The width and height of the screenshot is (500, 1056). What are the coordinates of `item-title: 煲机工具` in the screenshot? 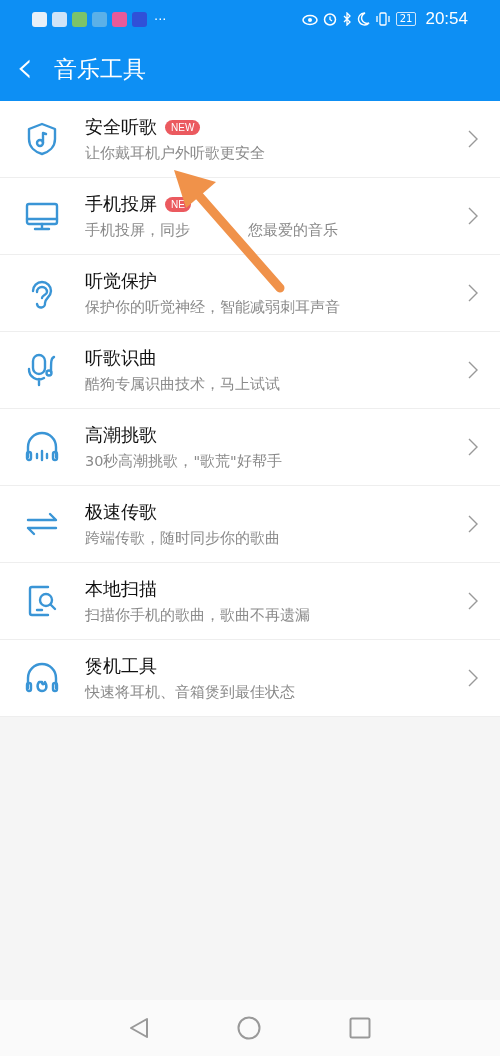 It's located at (121, 666).